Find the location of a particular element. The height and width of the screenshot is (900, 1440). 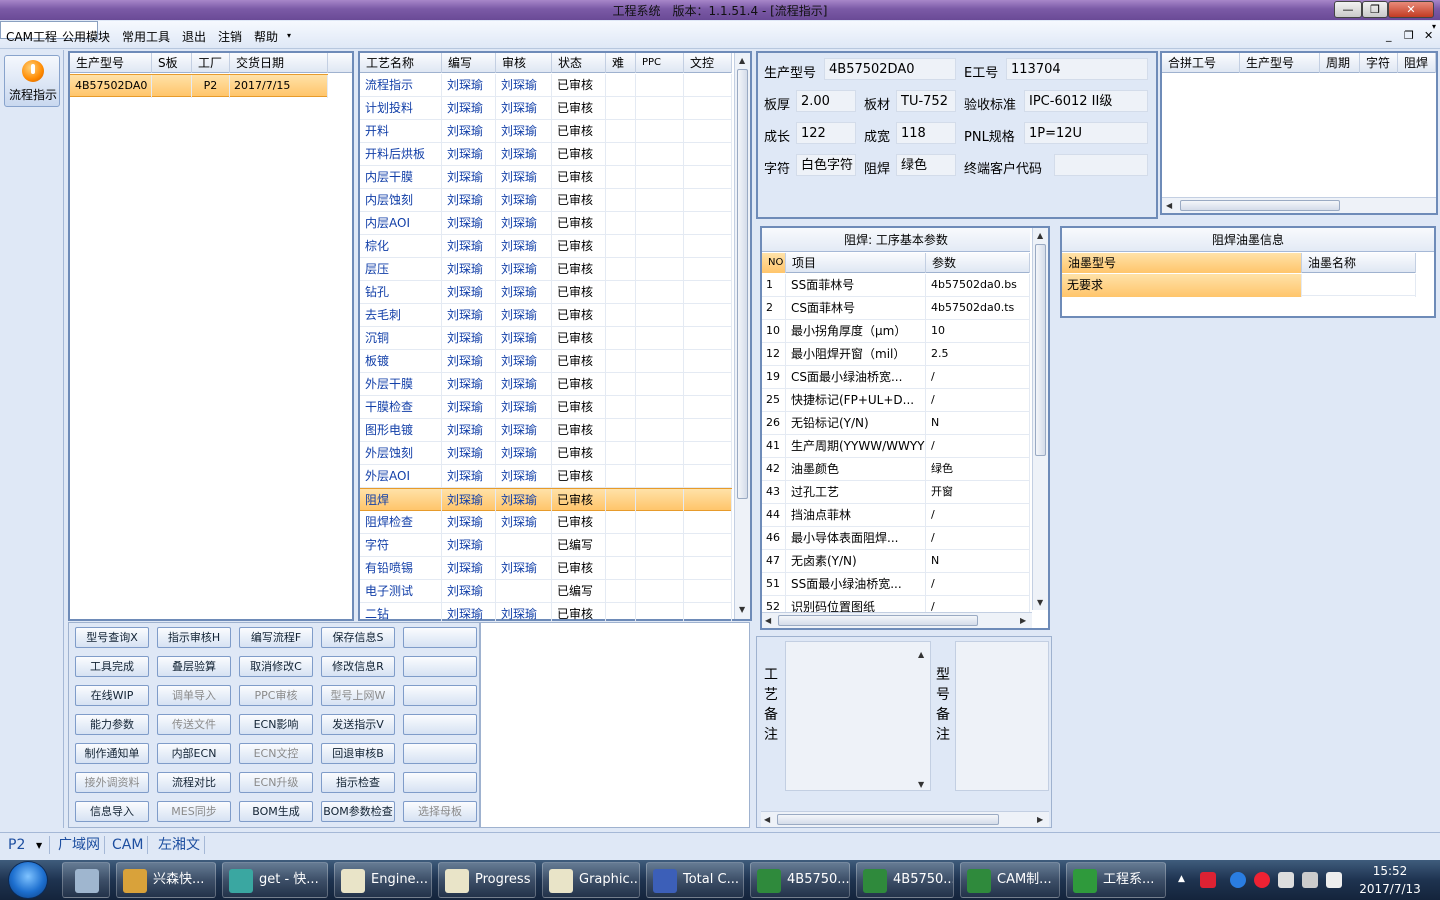

function-button: BOM参数检查 is located at coordinates (358, 811).